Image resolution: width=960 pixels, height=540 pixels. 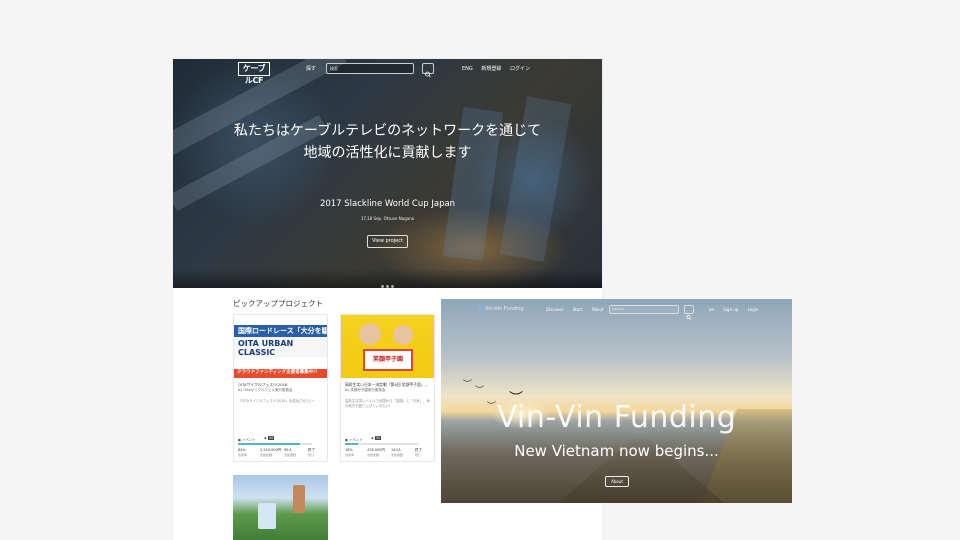 I want to click on login-link: Login, so click(x=753, y=309).